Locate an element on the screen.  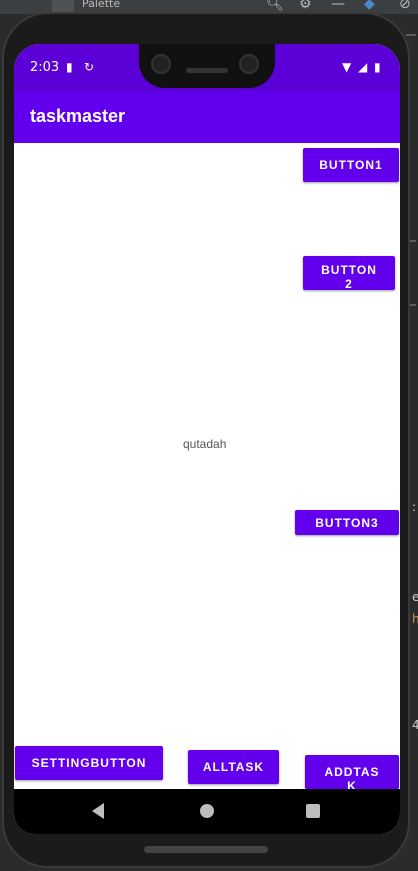
setting-button: SETTINGBUTTON is located at coordinates (89, 763).